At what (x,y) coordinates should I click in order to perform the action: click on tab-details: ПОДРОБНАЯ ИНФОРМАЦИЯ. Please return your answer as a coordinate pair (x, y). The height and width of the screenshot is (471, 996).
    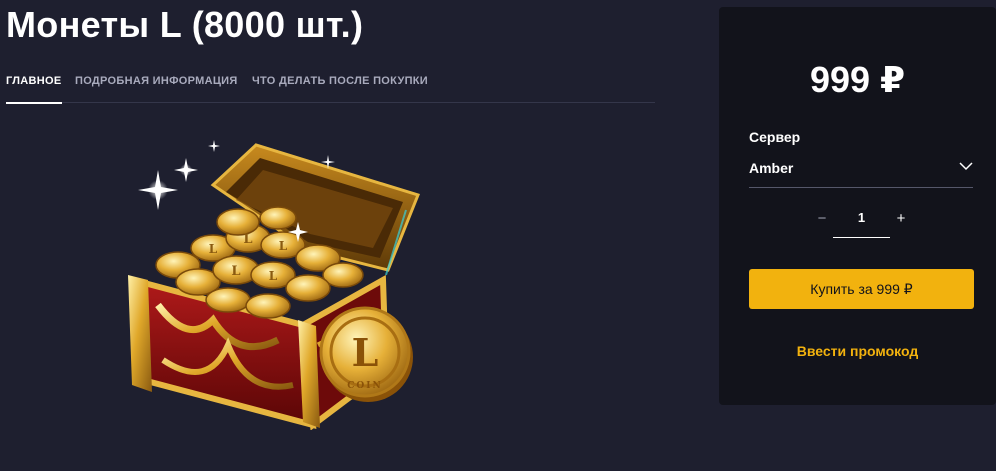
    Looking at the image, I should click on (156, 81).